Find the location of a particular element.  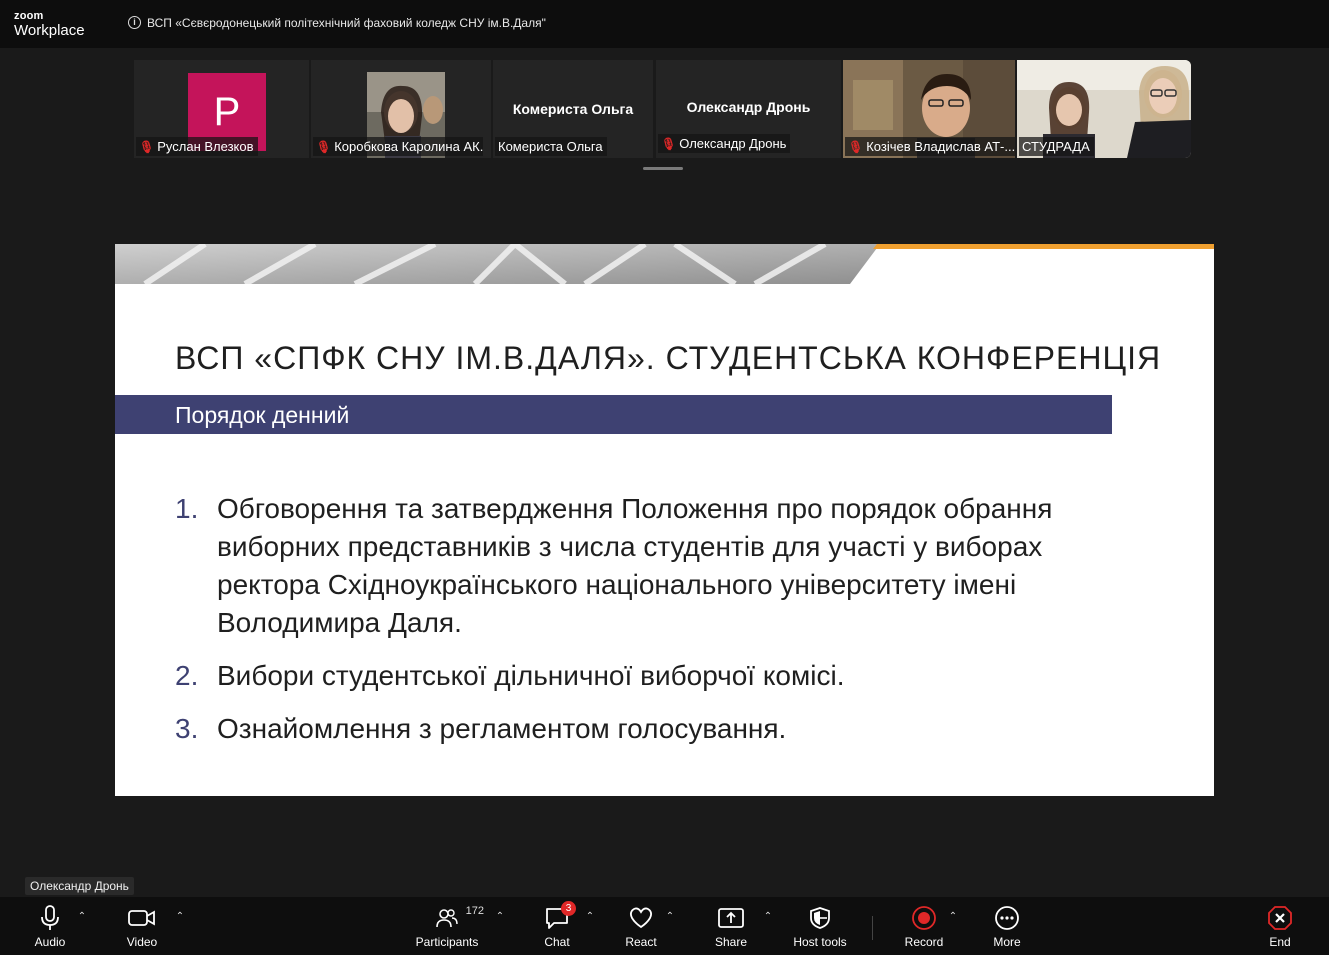

end-meeting-button: End is located at coordinates (1280, 926).